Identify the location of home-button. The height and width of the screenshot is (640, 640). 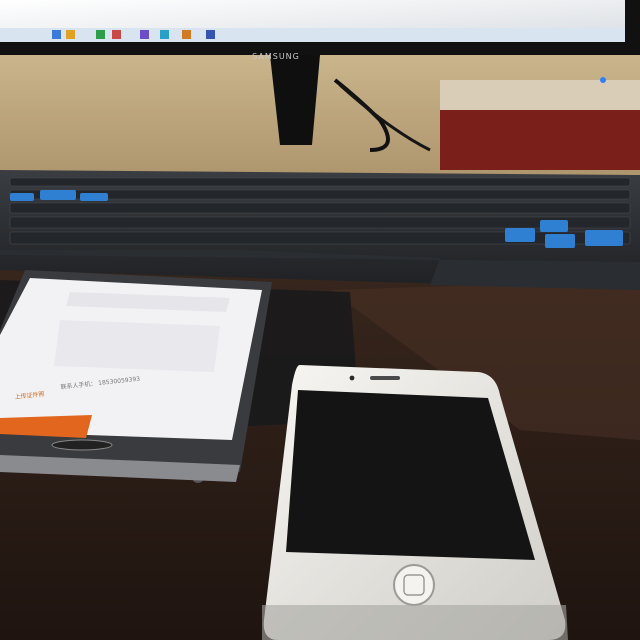
(82, 445).